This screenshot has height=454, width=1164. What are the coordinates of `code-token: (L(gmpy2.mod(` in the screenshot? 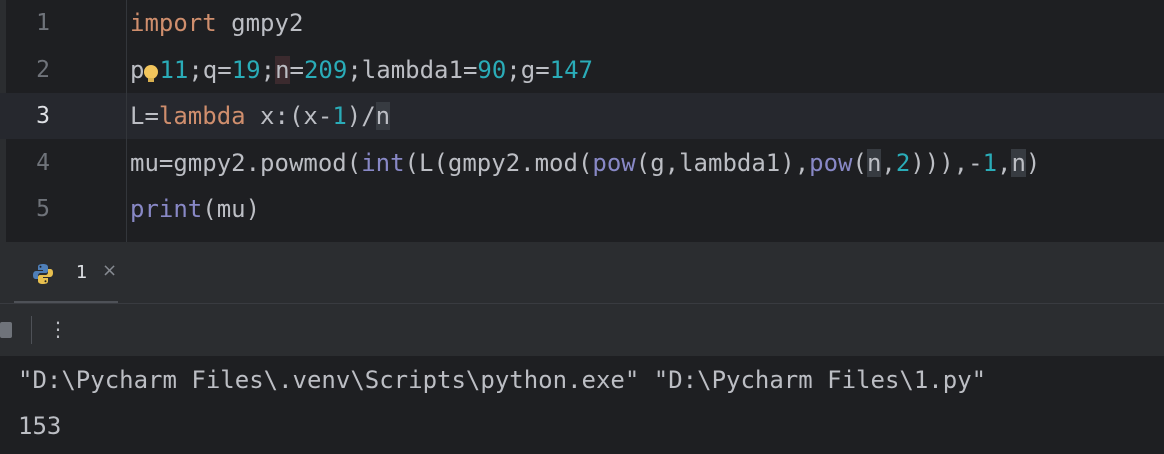 It's located at (498, 163).